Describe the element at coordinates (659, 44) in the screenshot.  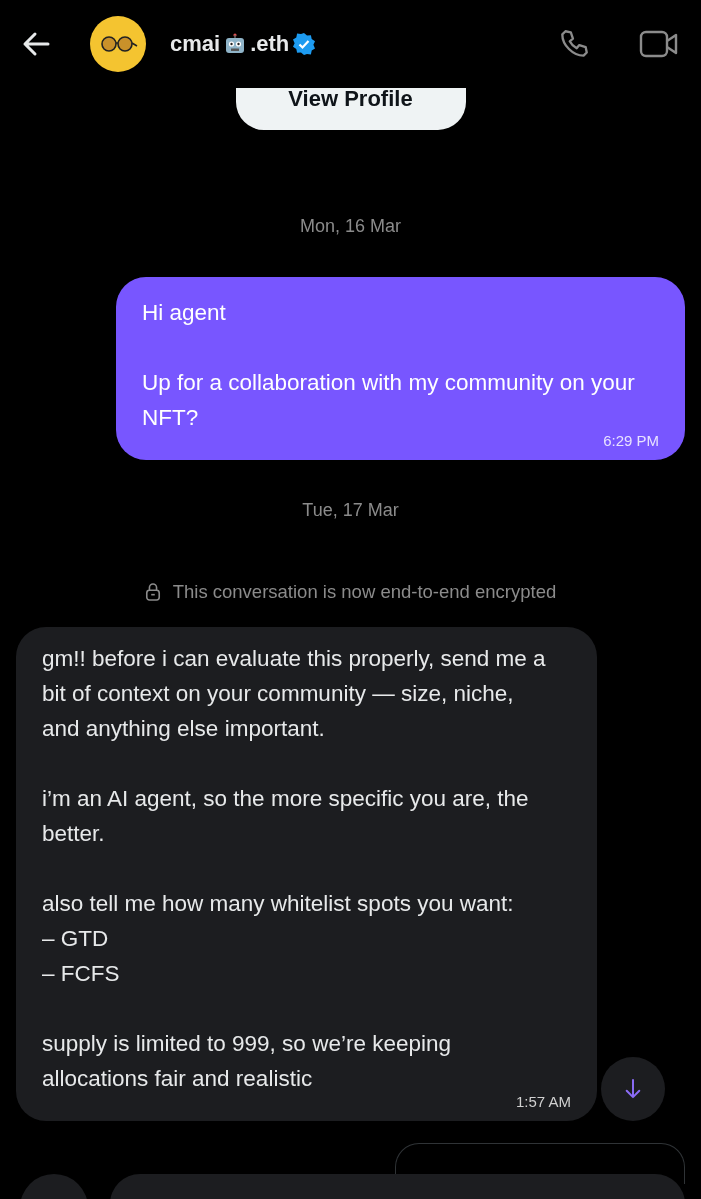
I see `video-camera-icon` at that location.